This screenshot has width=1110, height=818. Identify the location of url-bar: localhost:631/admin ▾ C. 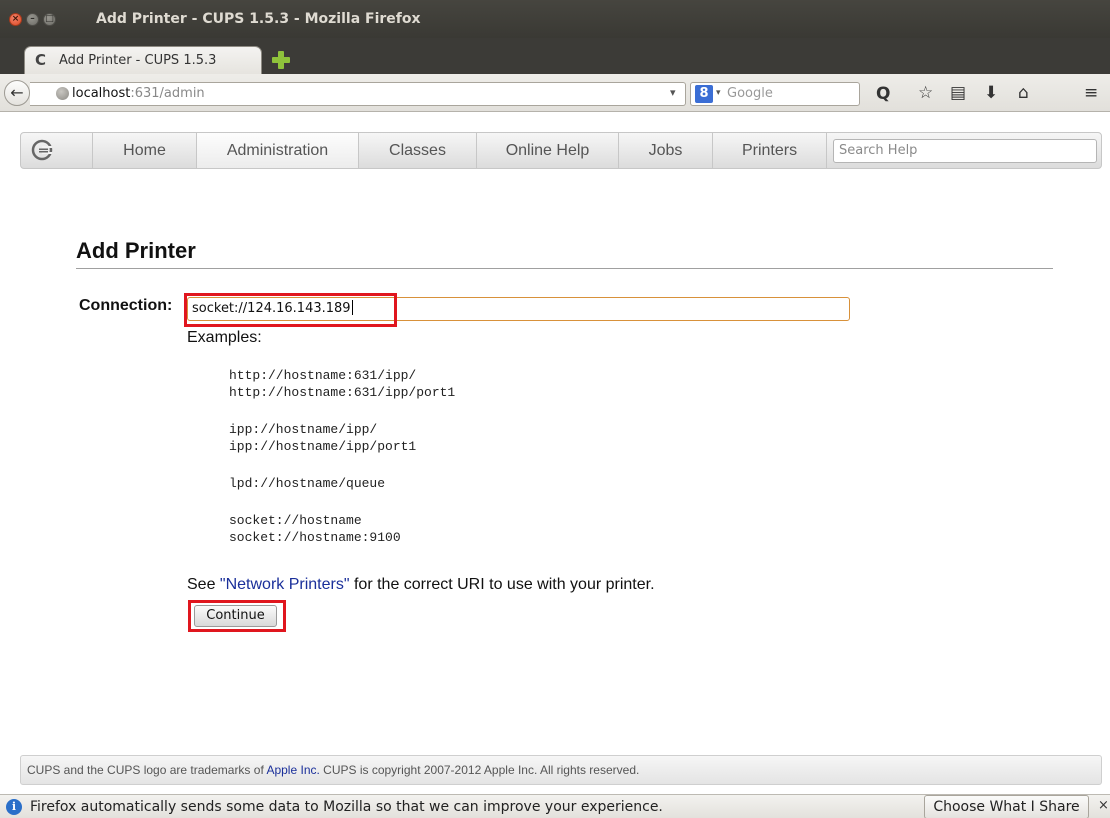
(365, 94).